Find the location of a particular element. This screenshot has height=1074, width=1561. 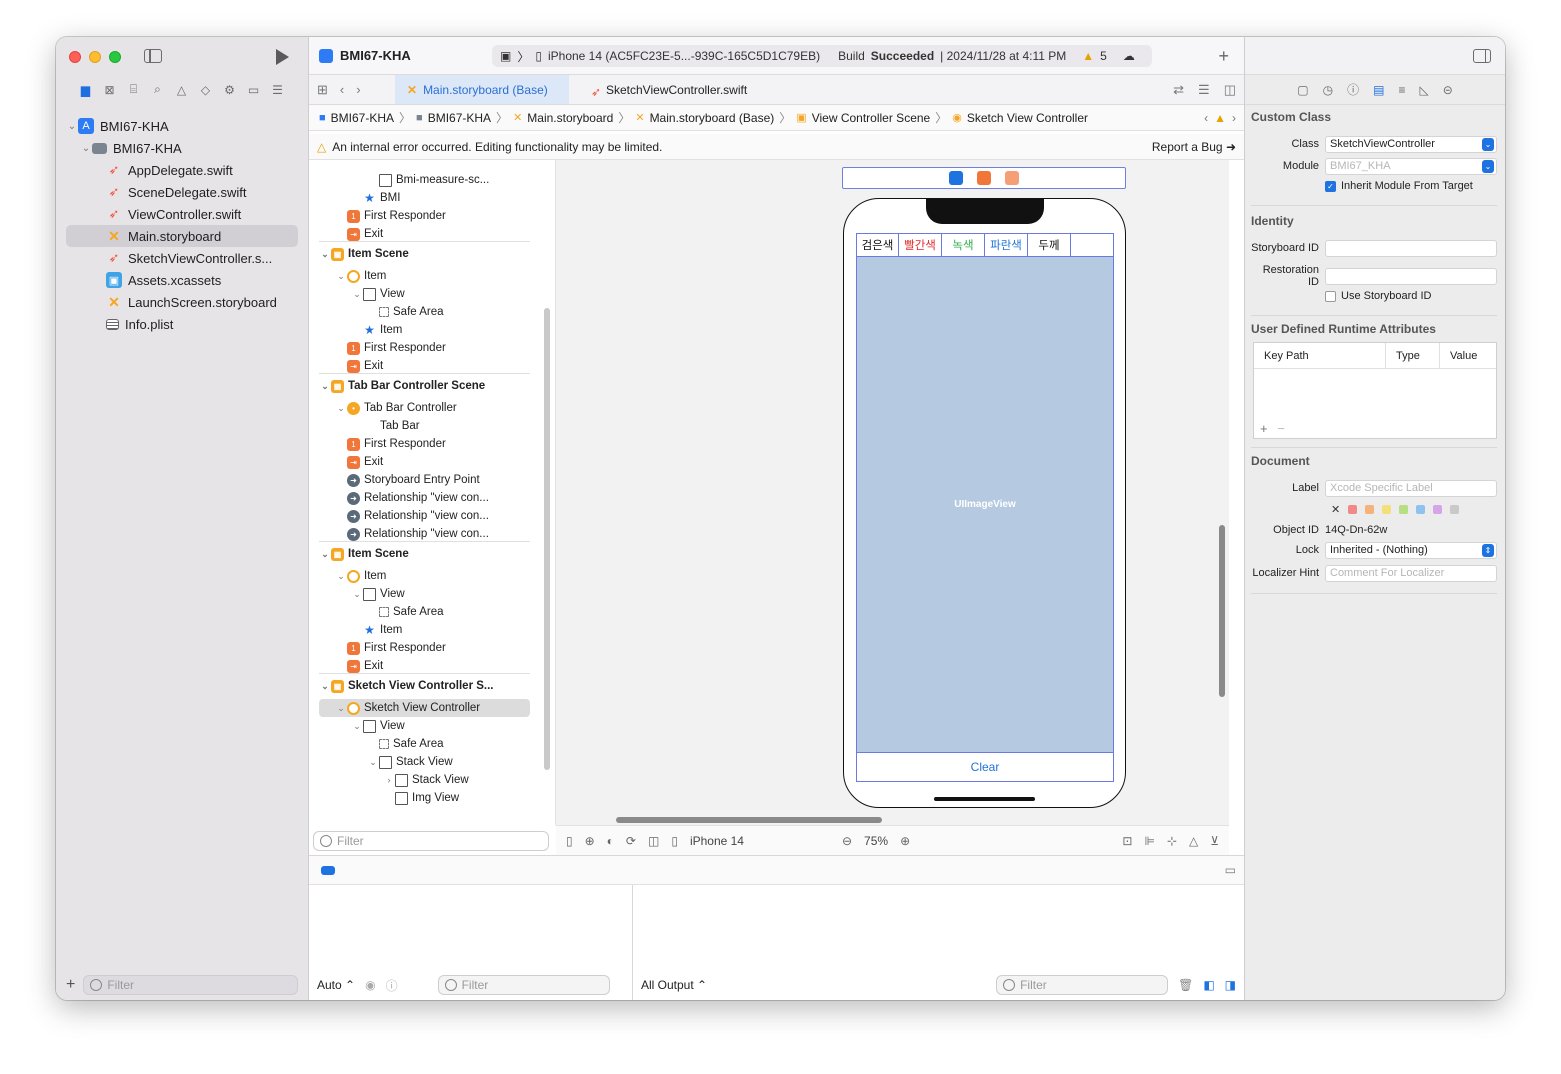

previous-issue-icon: ‹ is located at coordinates (1206, 118).